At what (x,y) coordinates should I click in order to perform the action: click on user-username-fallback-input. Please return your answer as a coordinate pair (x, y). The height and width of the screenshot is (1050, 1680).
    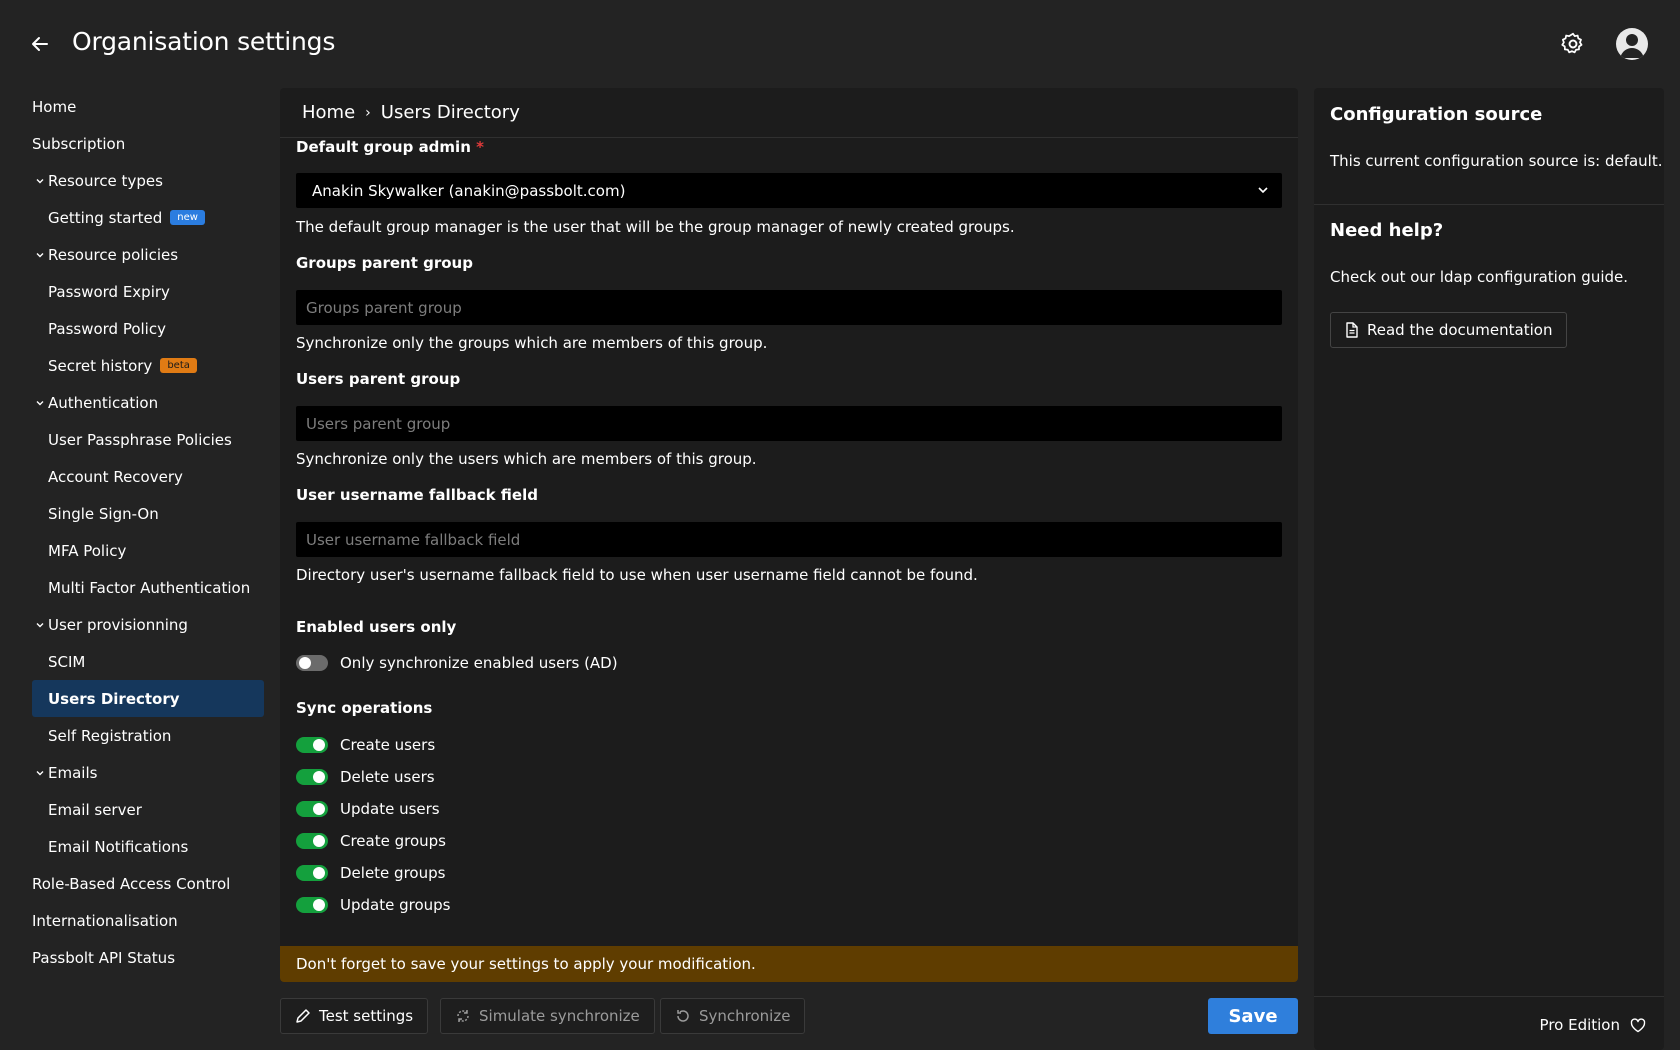
    Looking at the image, I should click on (789, 539).